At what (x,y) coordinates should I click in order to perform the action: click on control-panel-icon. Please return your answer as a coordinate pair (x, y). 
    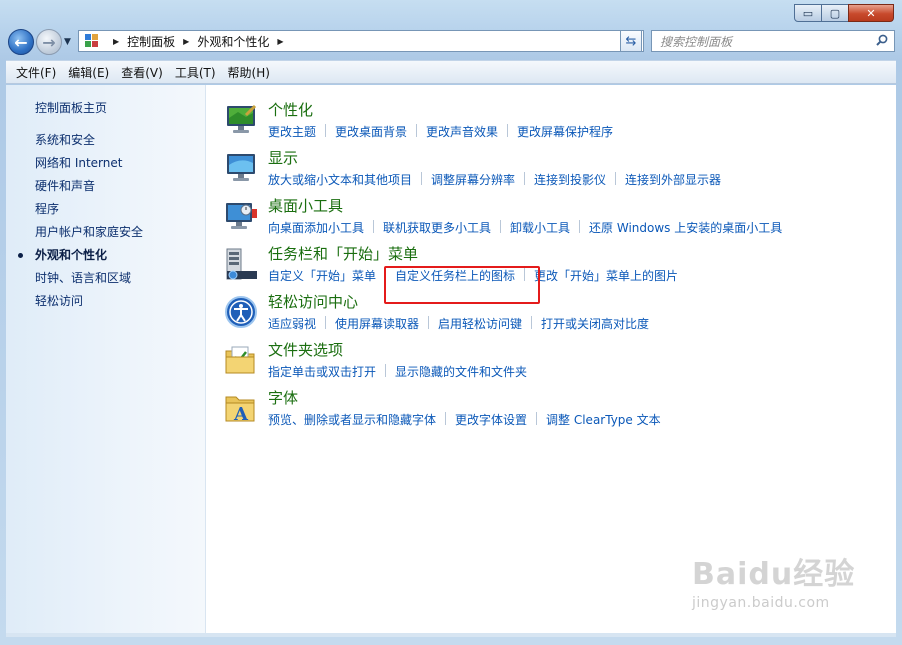
    Looking at the image, I should click on (92, 41).